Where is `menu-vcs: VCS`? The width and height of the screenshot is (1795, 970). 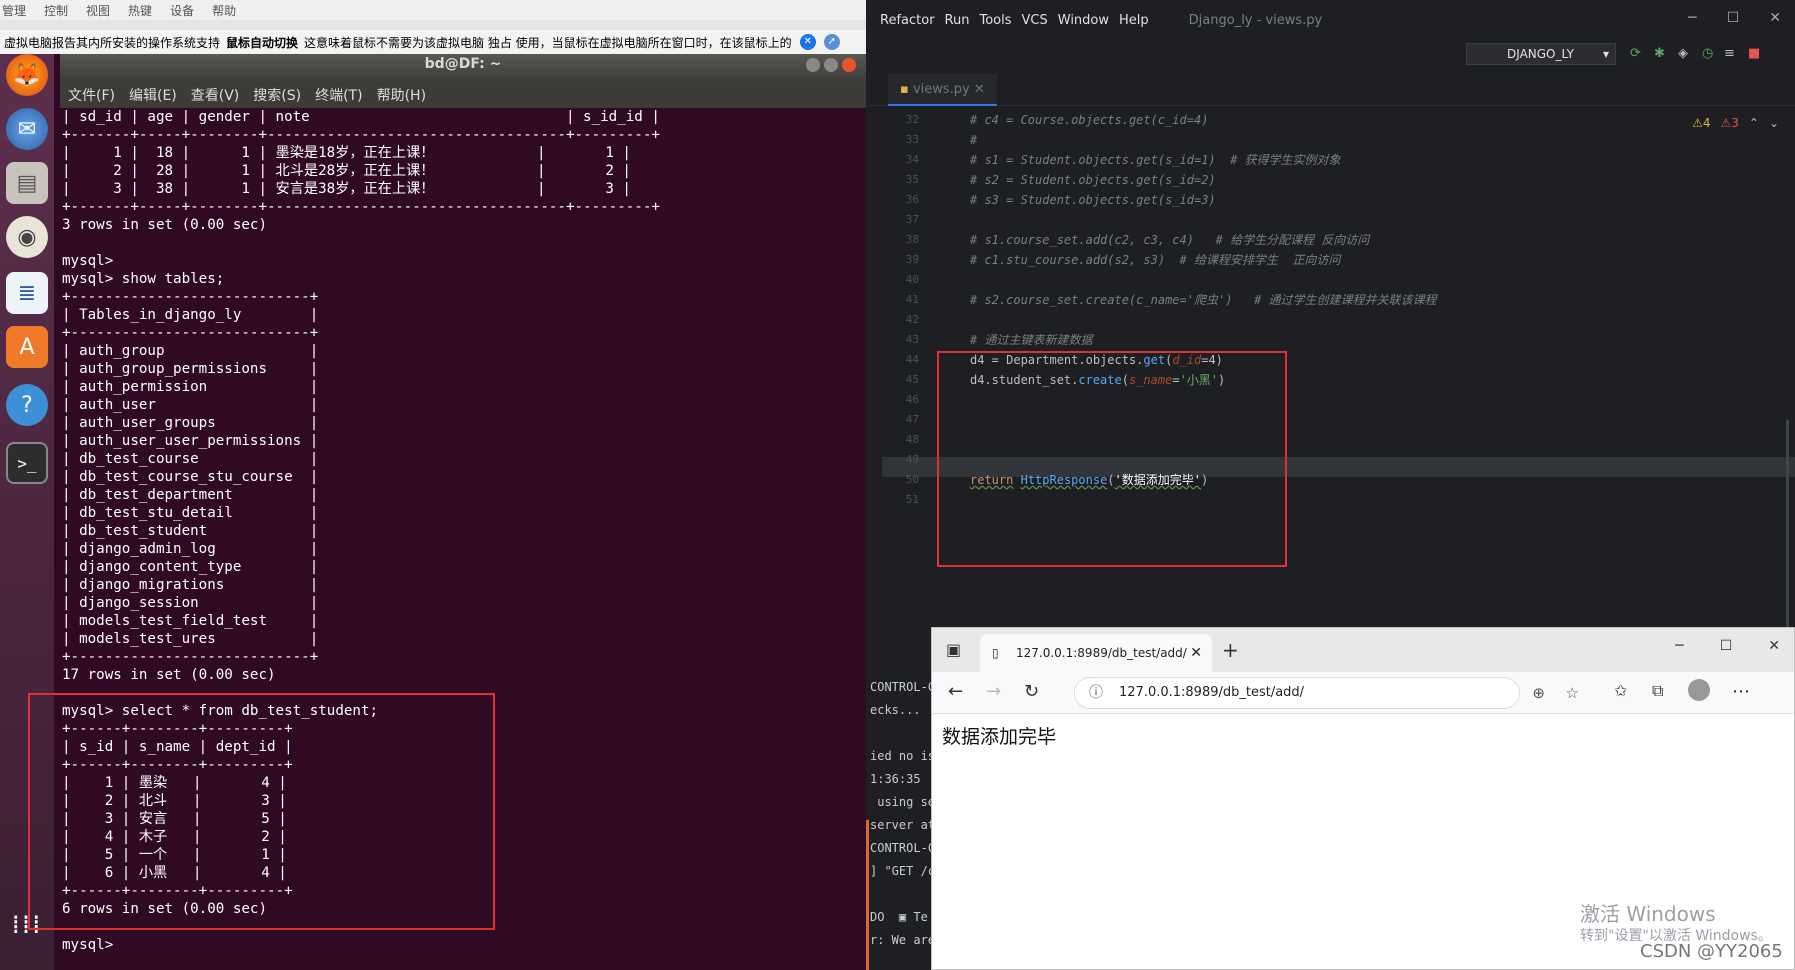
menu-vcs: VCS is located at coordinates (1035, 20).